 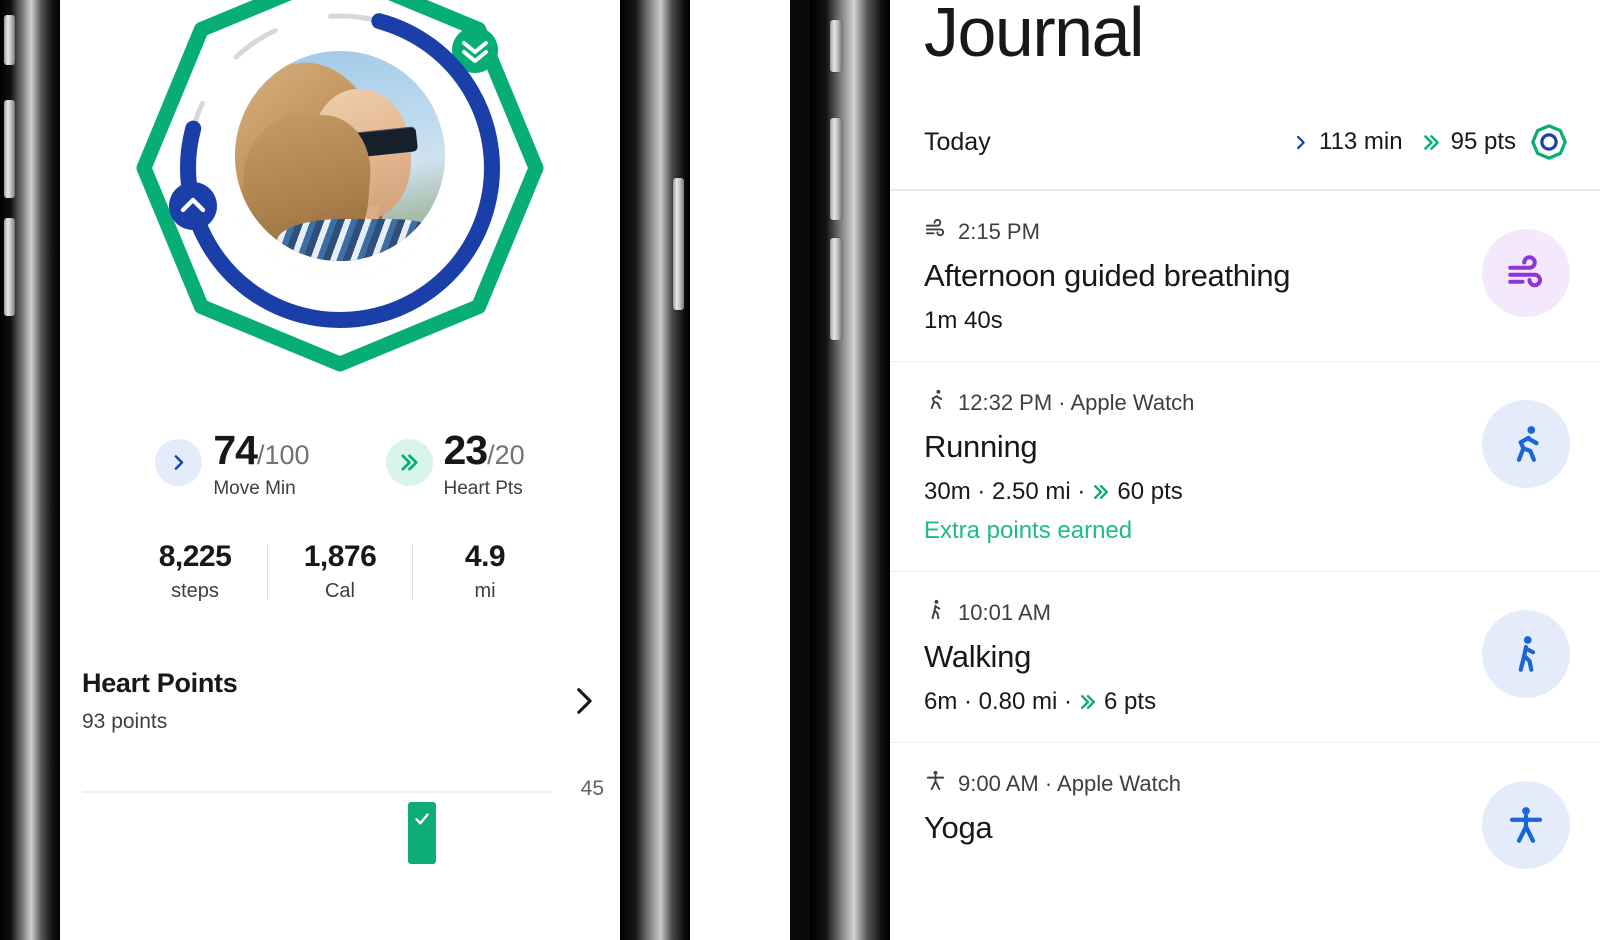 I want to click on total-distance: 4.9 mi, so click(x=485, y=571).